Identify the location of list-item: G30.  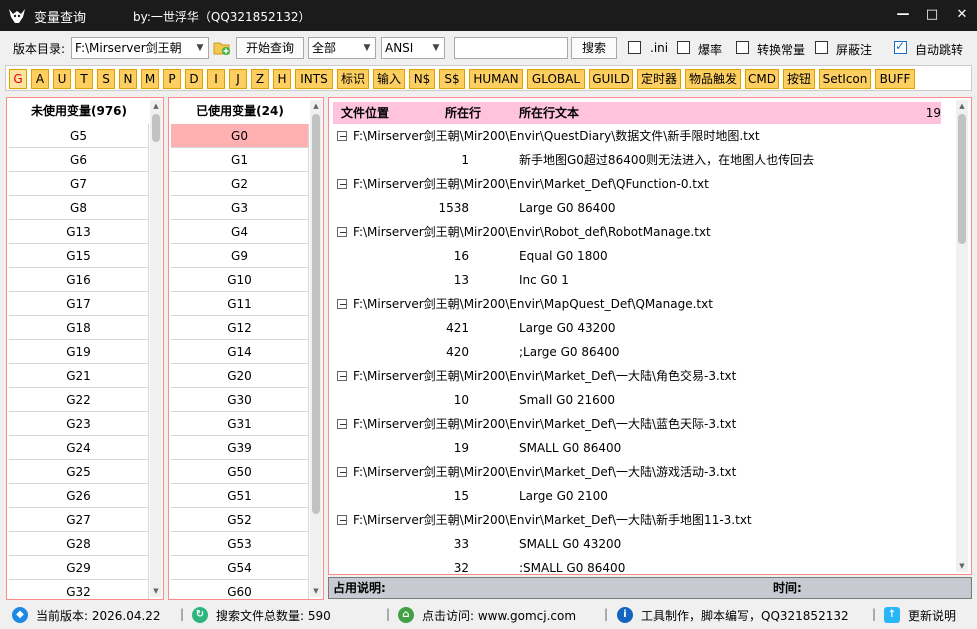
(240, 400).